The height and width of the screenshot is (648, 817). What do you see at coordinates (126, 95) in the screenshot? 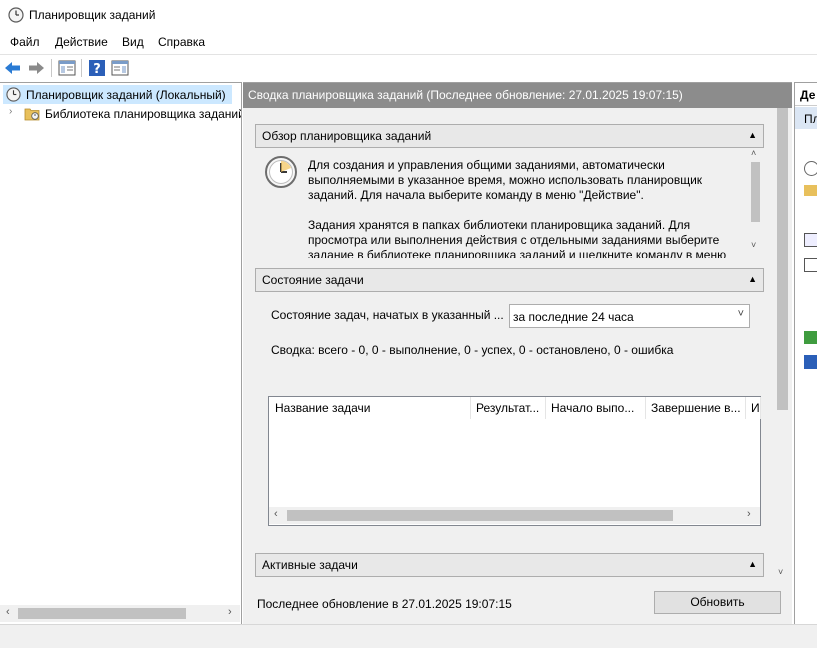
I see `tree-item-label: Планировщик заданий (Локальный)` at bounding box center [126, 95].